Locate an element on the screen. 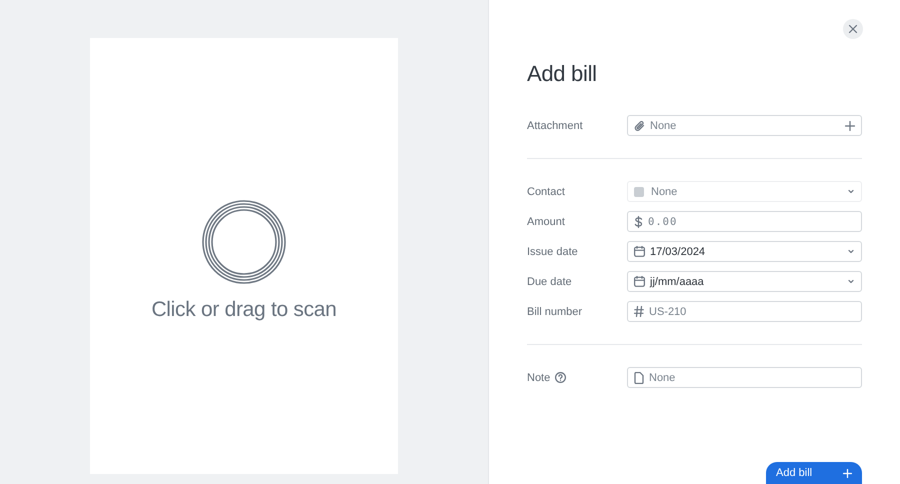  input-field: 0.00 is located at coordinates (744, 221).